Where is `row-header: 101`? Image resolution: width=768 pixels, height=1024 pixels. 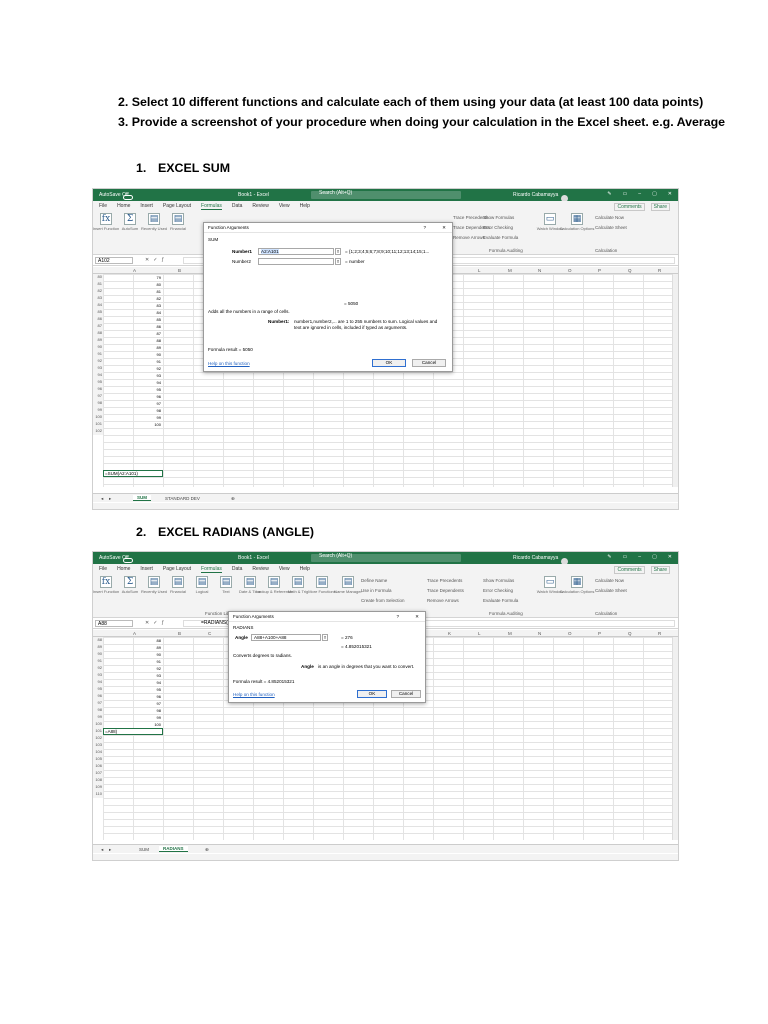
row-header: 101 is located at coordinates (98, 424).